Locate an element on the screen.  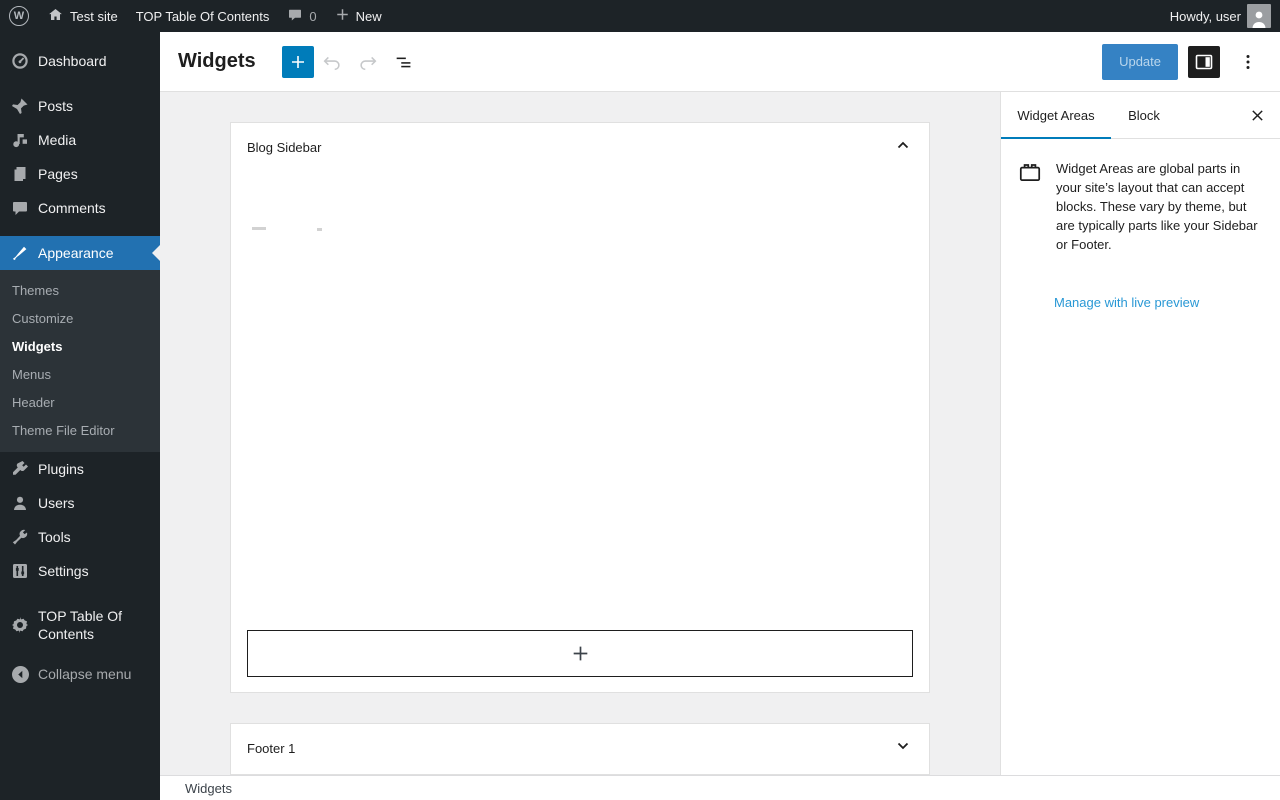
pin-icon is located at coordinates (20, 106).